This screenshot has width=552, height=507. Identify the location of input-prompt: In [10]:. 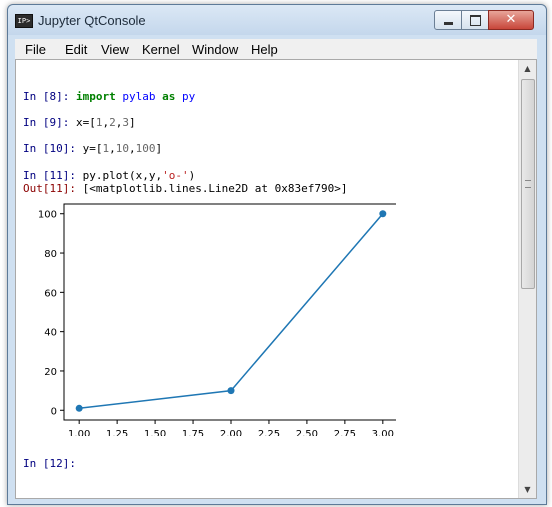
(49, 148).